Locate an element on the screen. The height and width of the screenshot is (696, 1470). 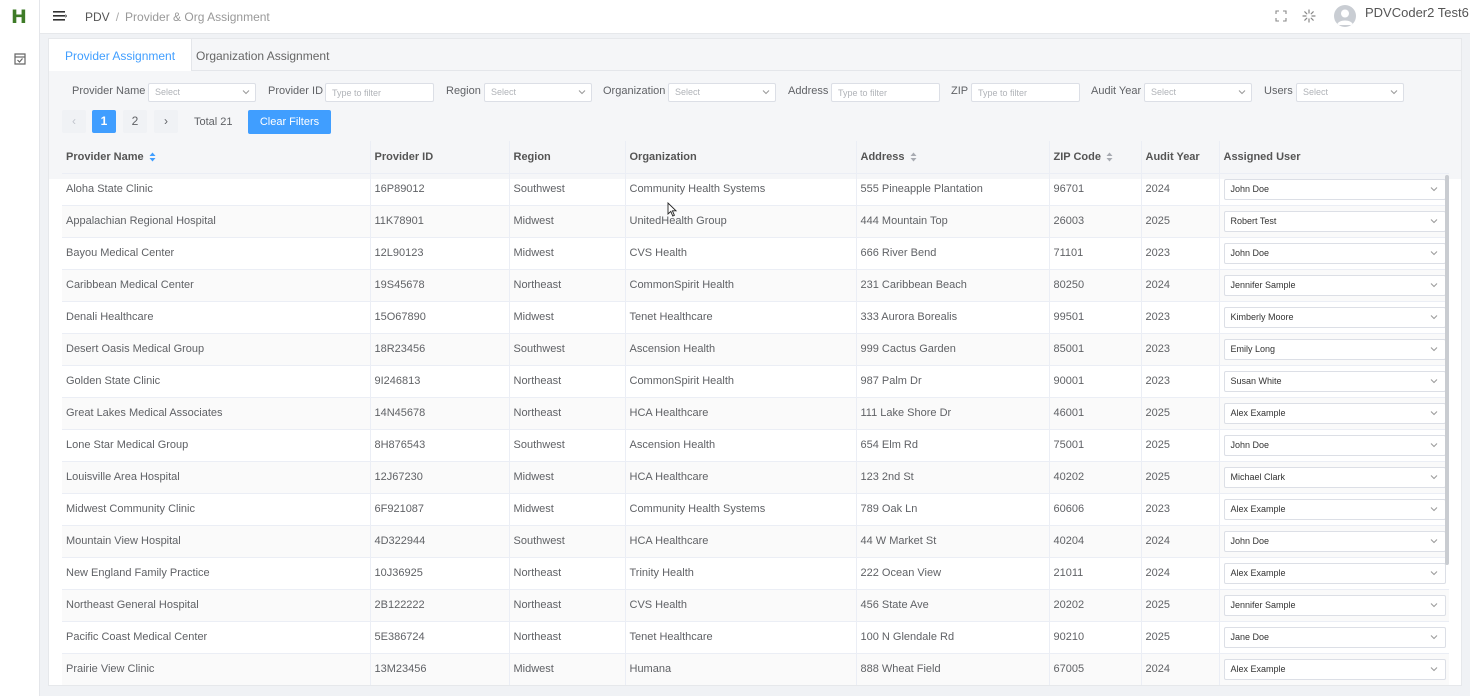
cell-assigned-user: Jane Doe is located at coordinates (1334, 637).